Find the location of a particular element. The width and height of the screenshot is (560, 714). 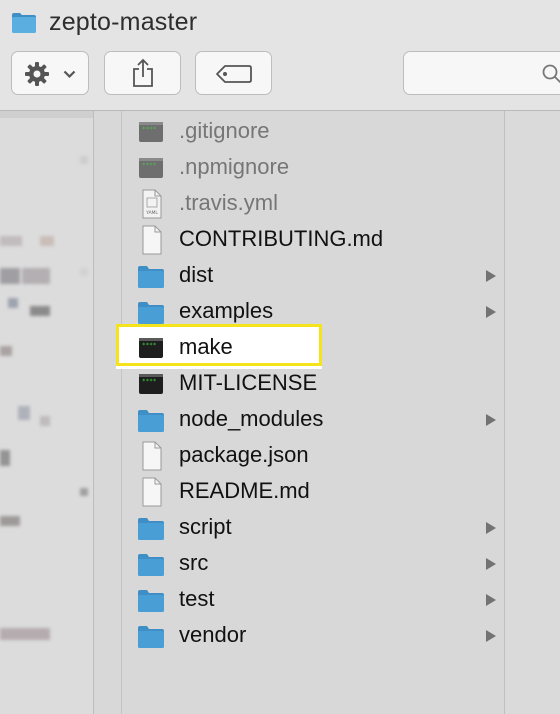

terminal-icon: **** is located at coordinates (151, 384).